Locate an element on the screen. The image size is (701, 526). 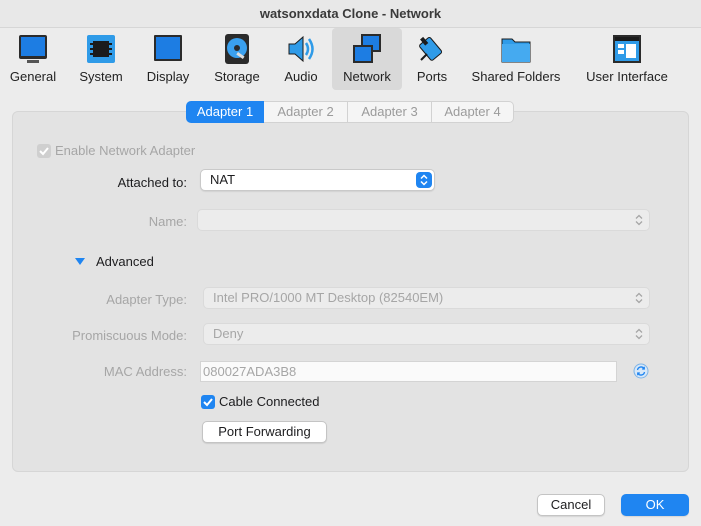
attached-to-select: NAT is located at coordinates (317, 180).